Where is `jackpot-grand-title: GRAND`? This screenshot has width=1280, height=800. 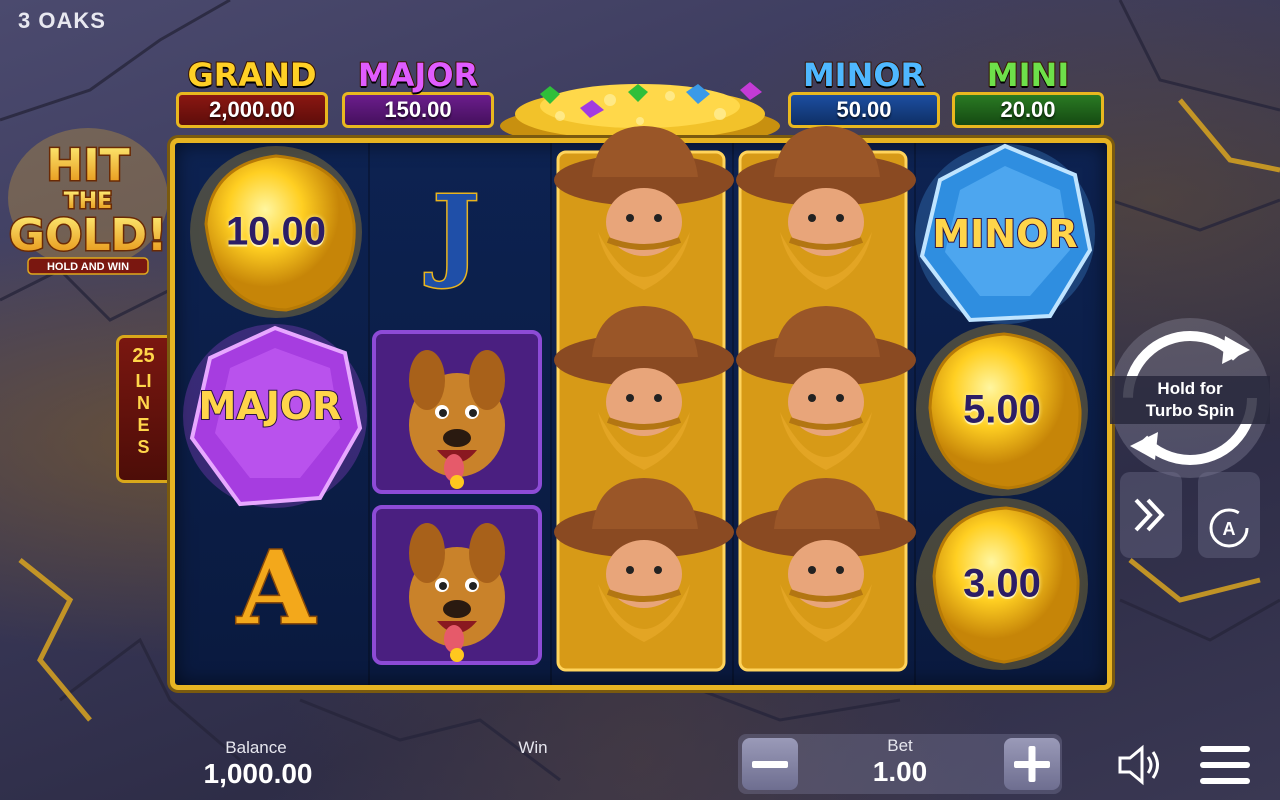 jackpot-grand-title: GRAND is located at coordinates (251, 75).